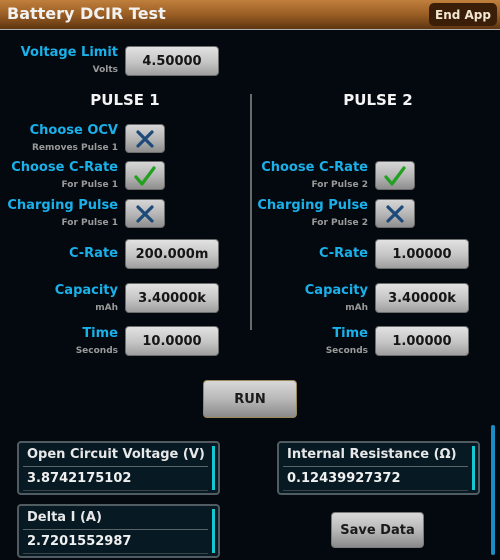  I want to click on pulse2-choose-crate-sub: For Pulse 2, so click(339, 185).